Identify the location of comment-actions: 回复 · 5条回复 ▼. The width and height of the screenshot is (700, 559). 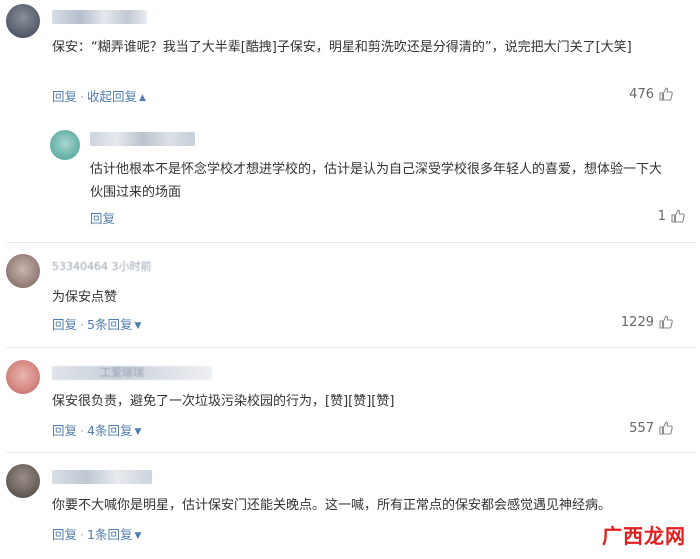
(96, 323).